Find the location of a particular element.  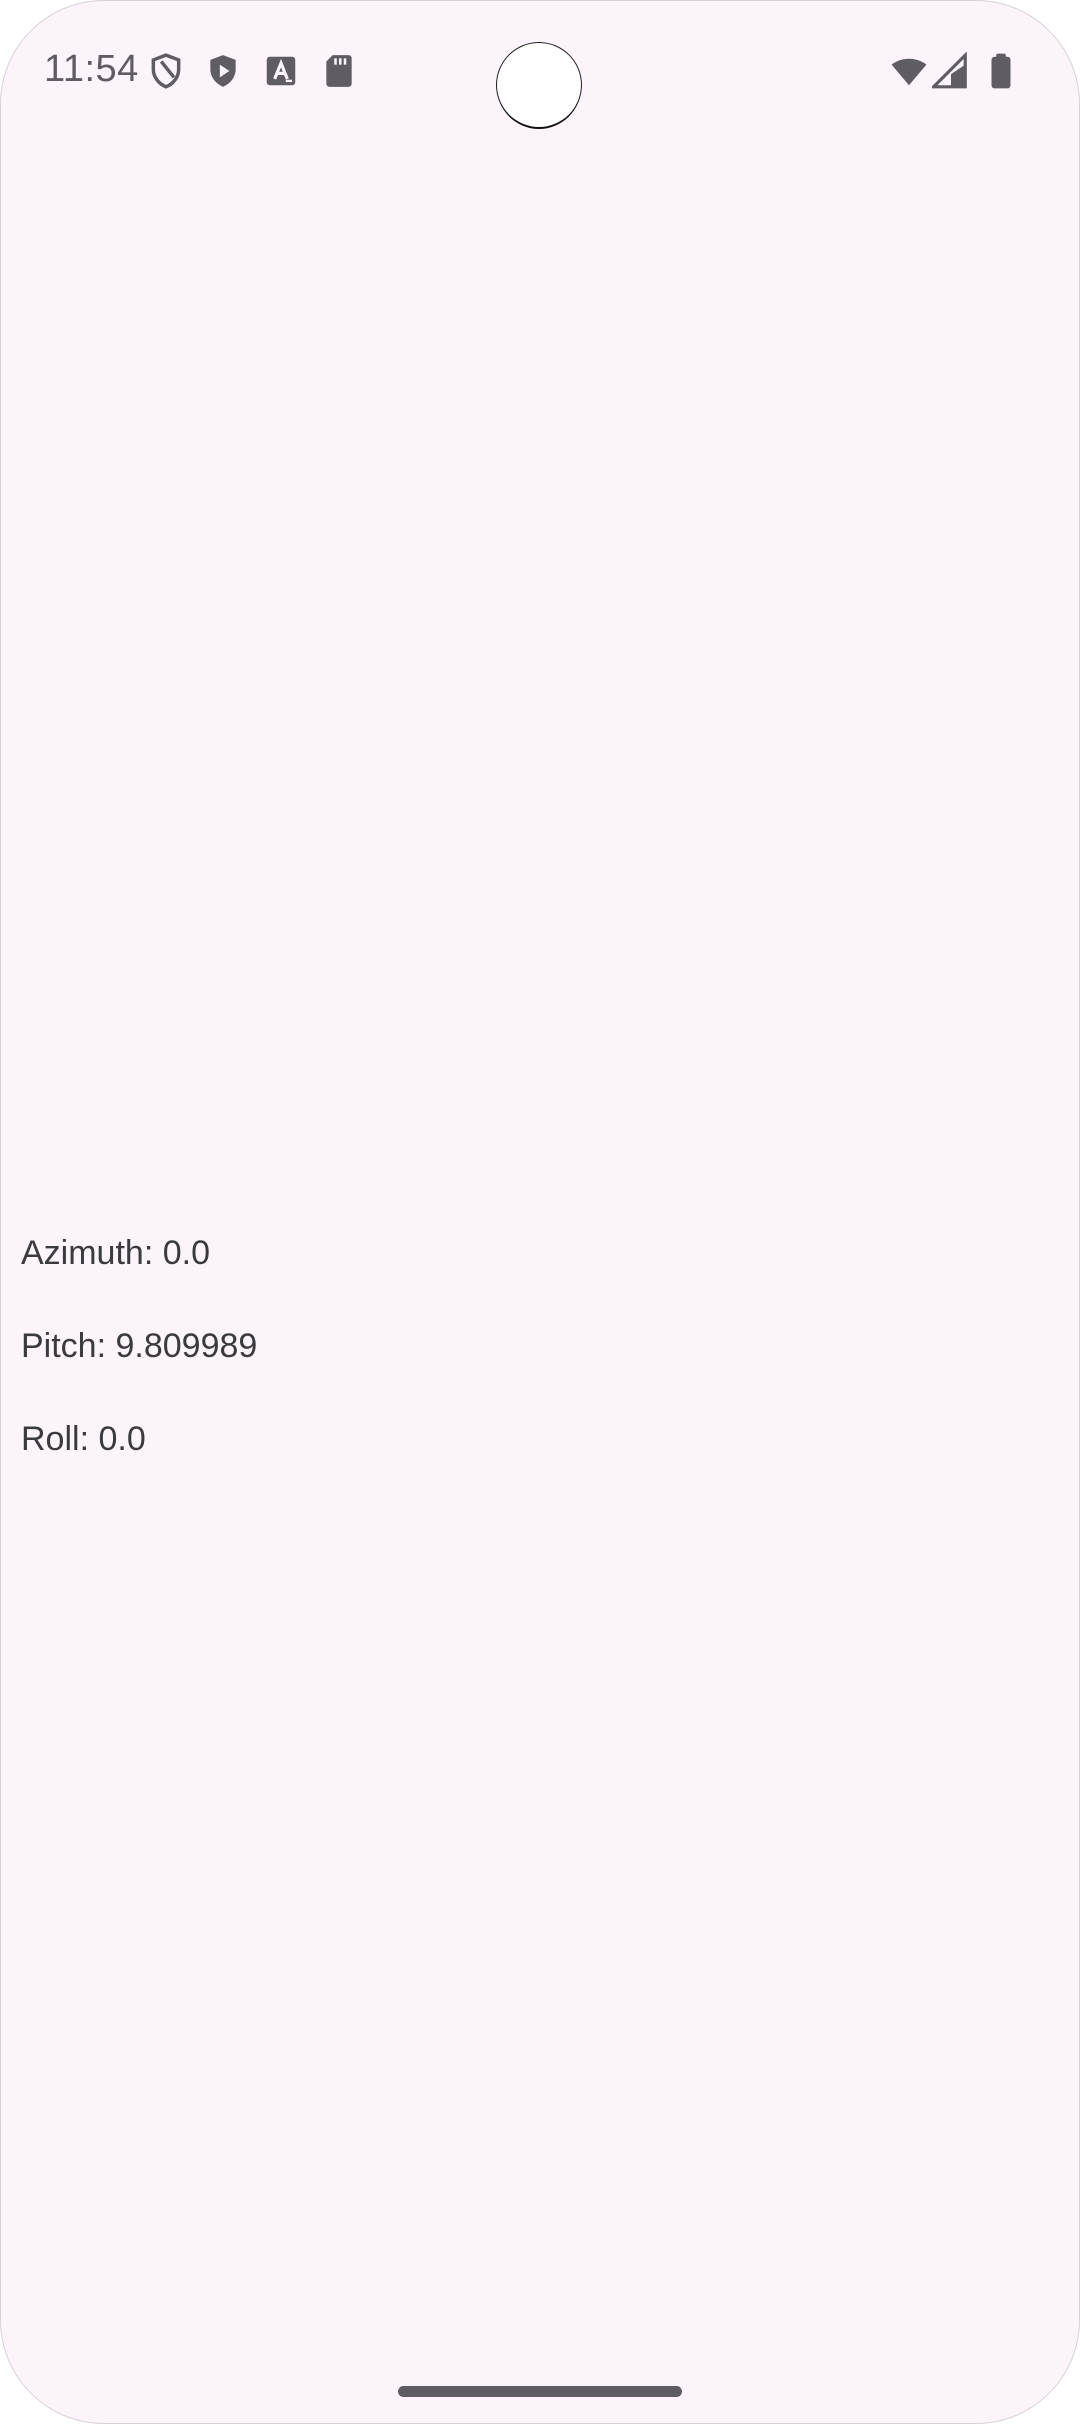

pitch-reading: Pitch: 9.809989 is located at coordinates (139, 1346).